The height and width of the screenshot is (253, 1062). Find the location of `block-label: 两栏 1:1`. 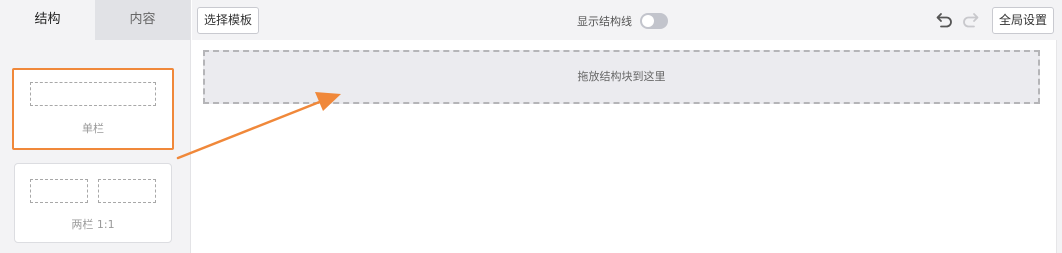

block-label: 两栏 1:1 is located at coordinates (93, 224).